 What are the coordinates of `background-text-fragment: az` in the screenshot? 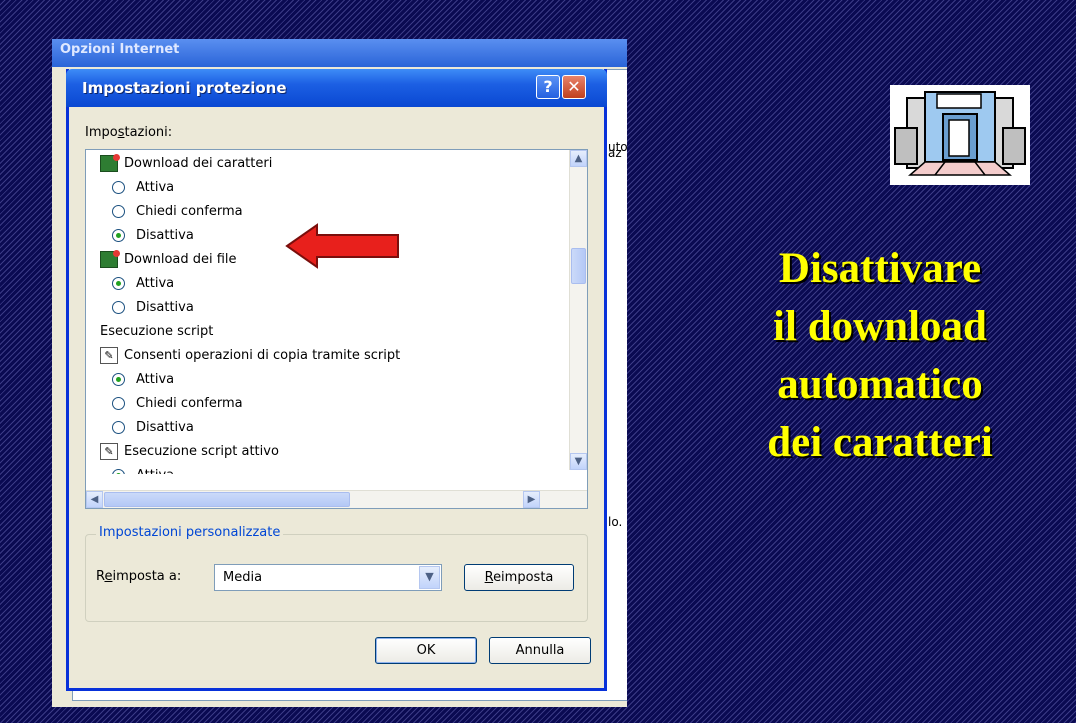 It's located at (615, 153).